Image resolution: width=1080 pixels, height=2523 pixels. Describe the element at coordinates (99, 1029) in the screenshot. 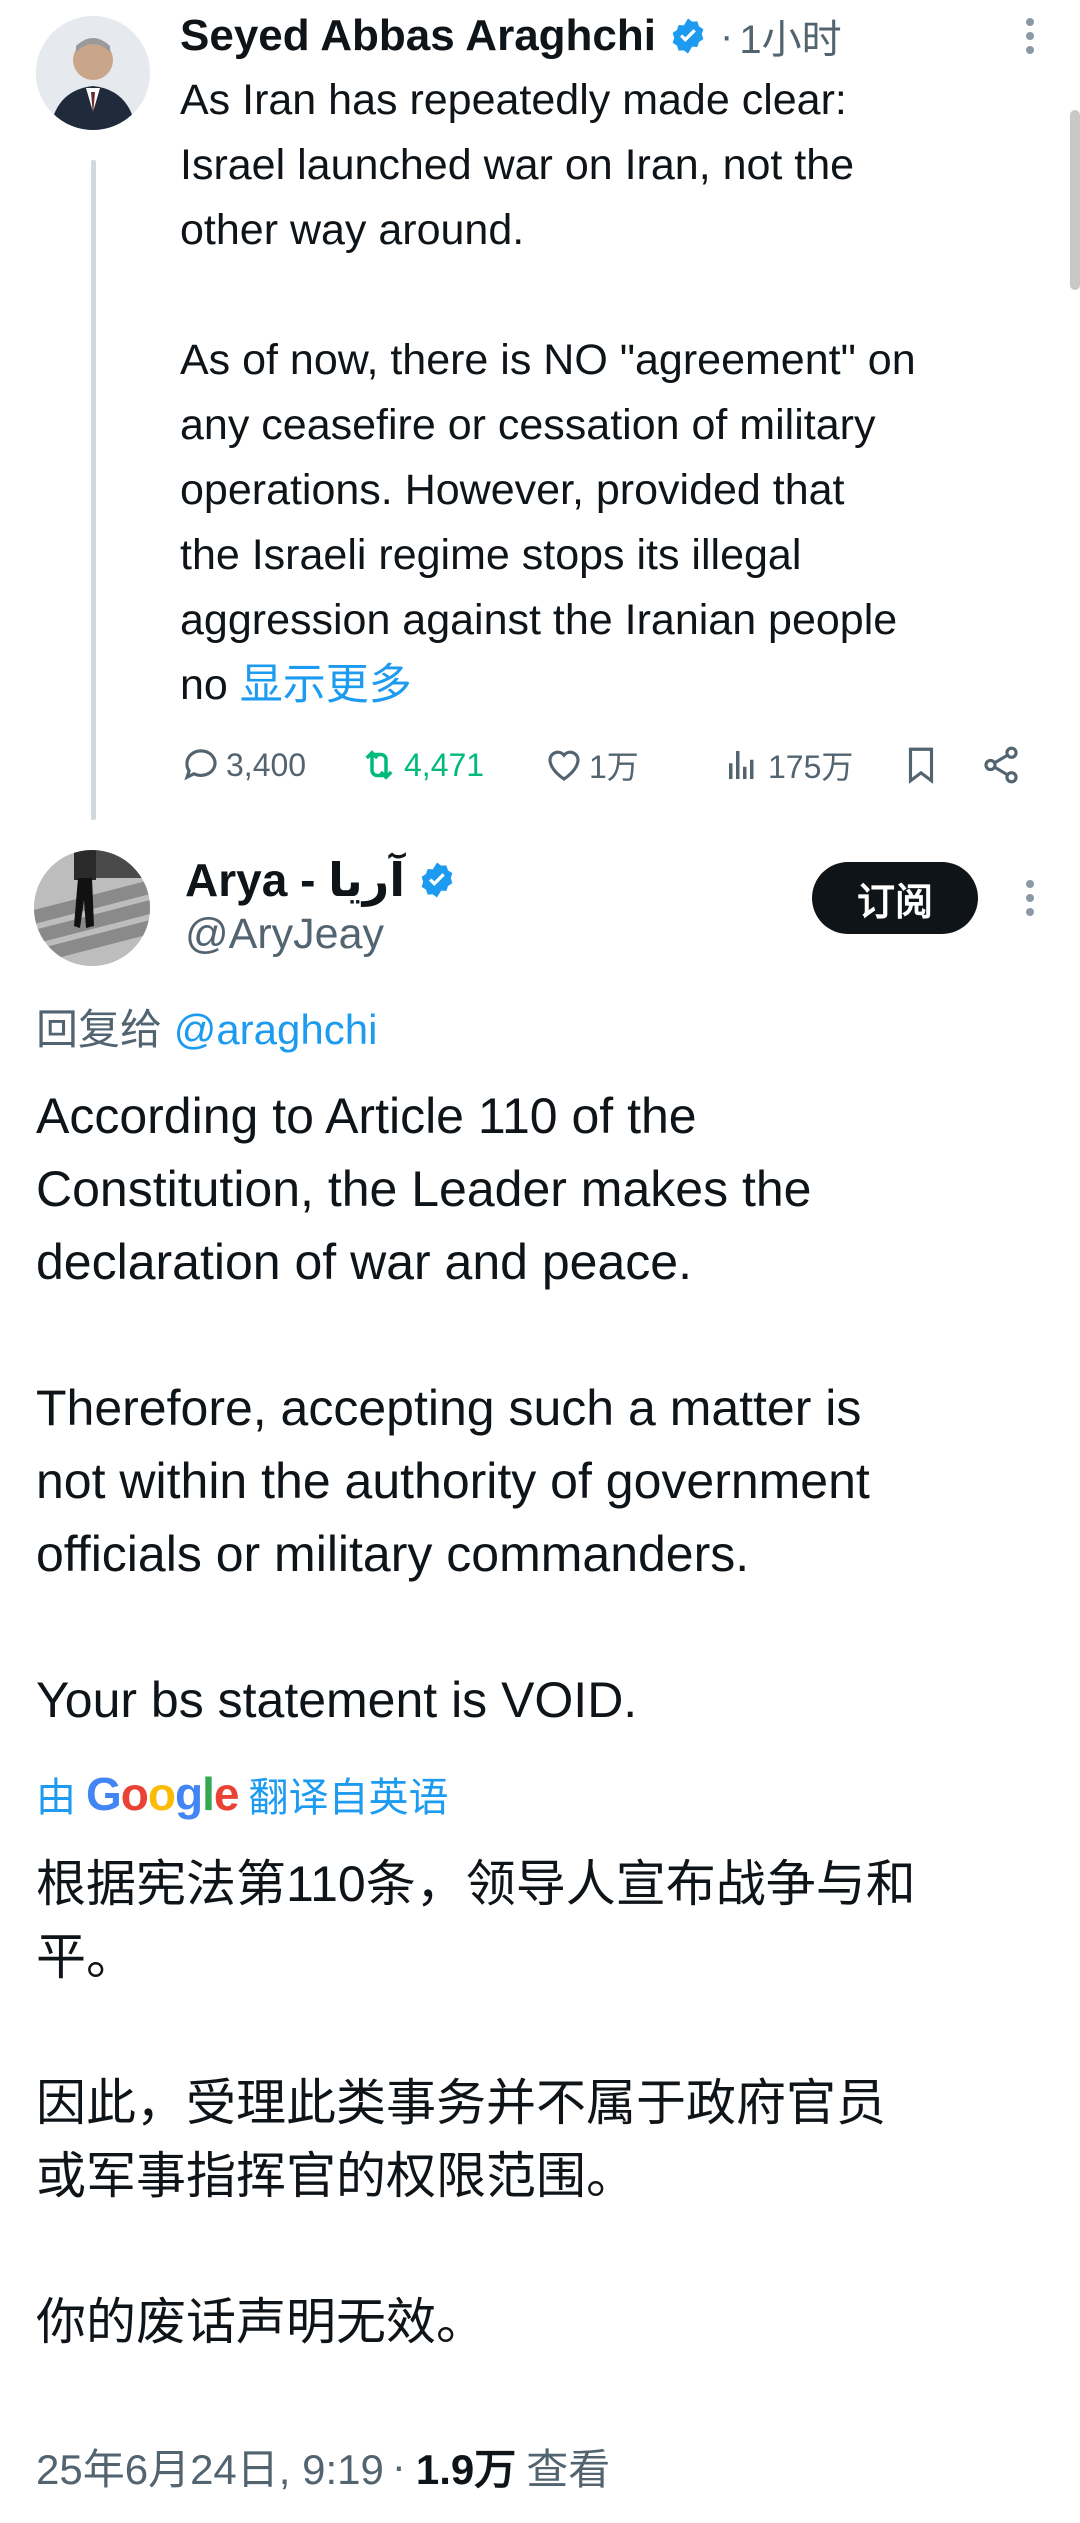

I see `reply-prefix: 回复给` at that location.